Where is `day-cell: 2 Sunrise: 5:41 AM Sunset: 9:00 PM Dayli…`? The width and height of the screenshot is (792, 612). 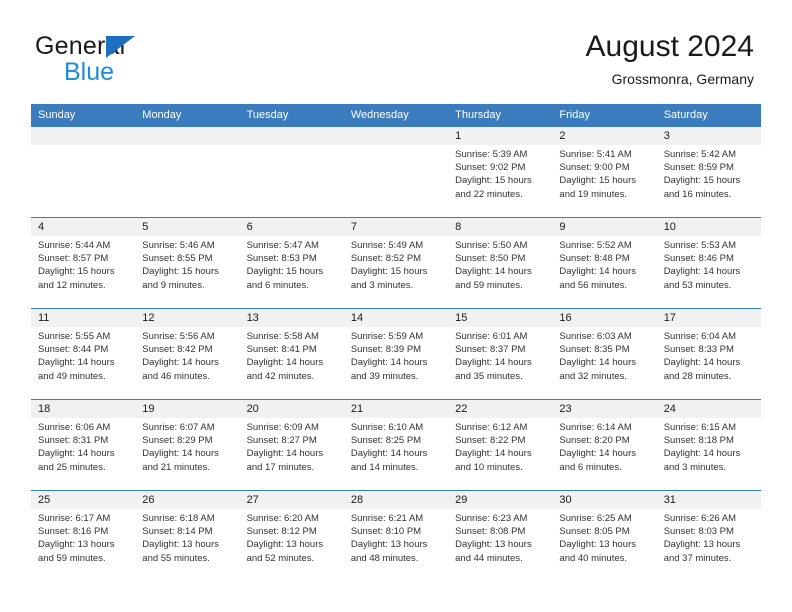
day-cell: 2 Sunrise: 5:41 AM Sunset: 9:00 PM Dayli… is located at coordinates (604, 172).